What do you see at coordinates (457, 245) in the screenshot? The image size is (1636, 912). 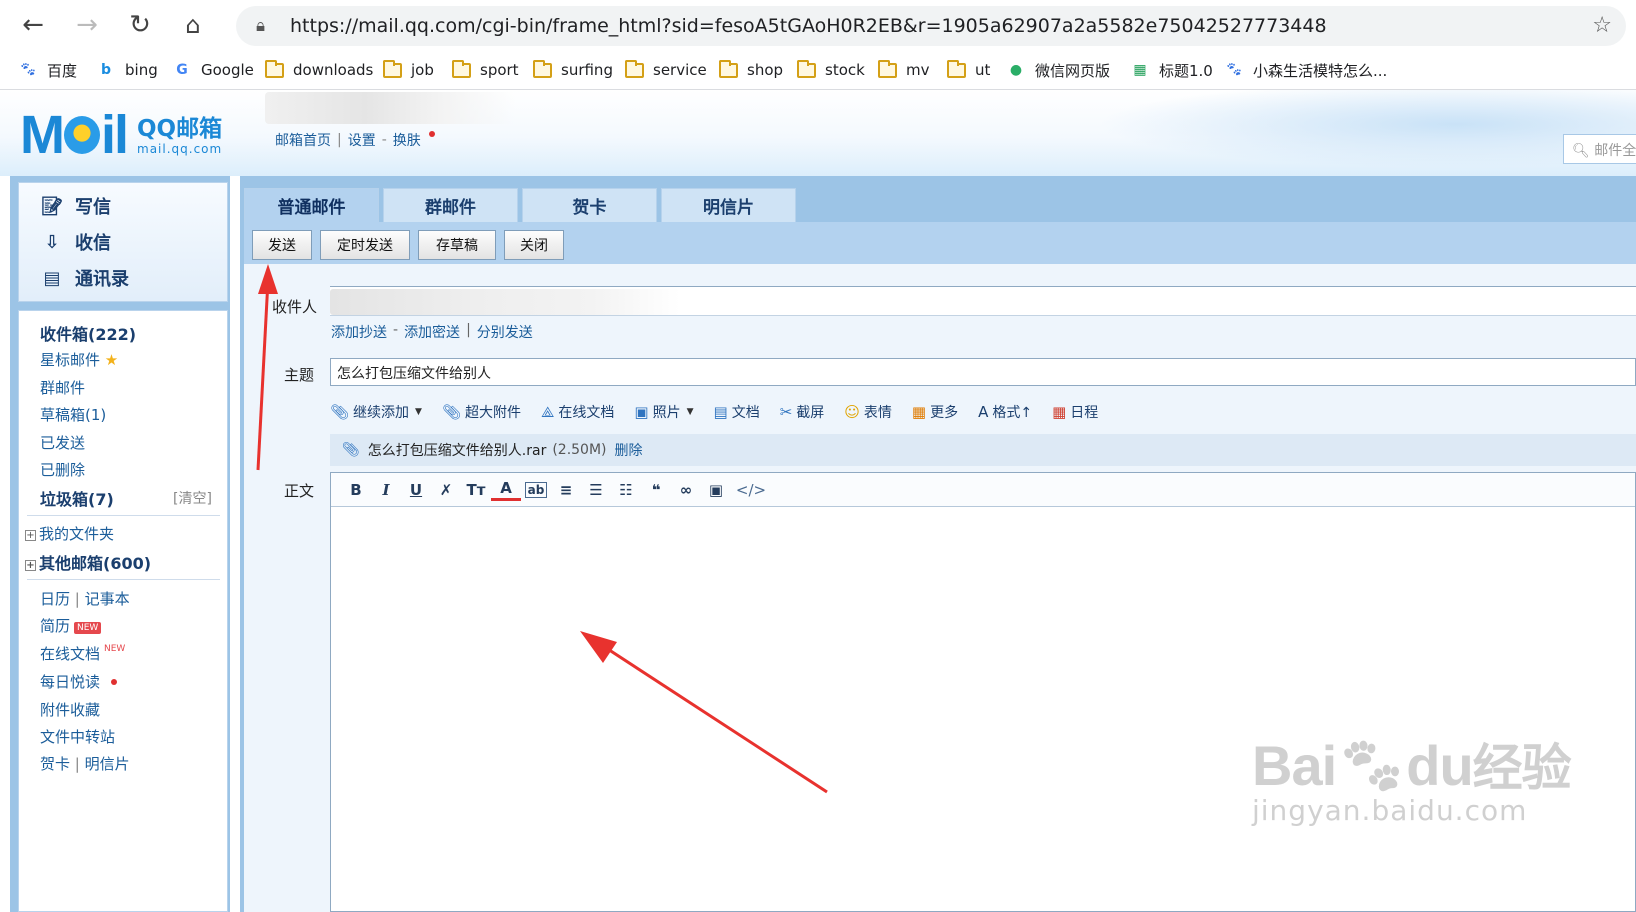 I see `save-draft-button: 存草稿` at bounding box center [457, 245].